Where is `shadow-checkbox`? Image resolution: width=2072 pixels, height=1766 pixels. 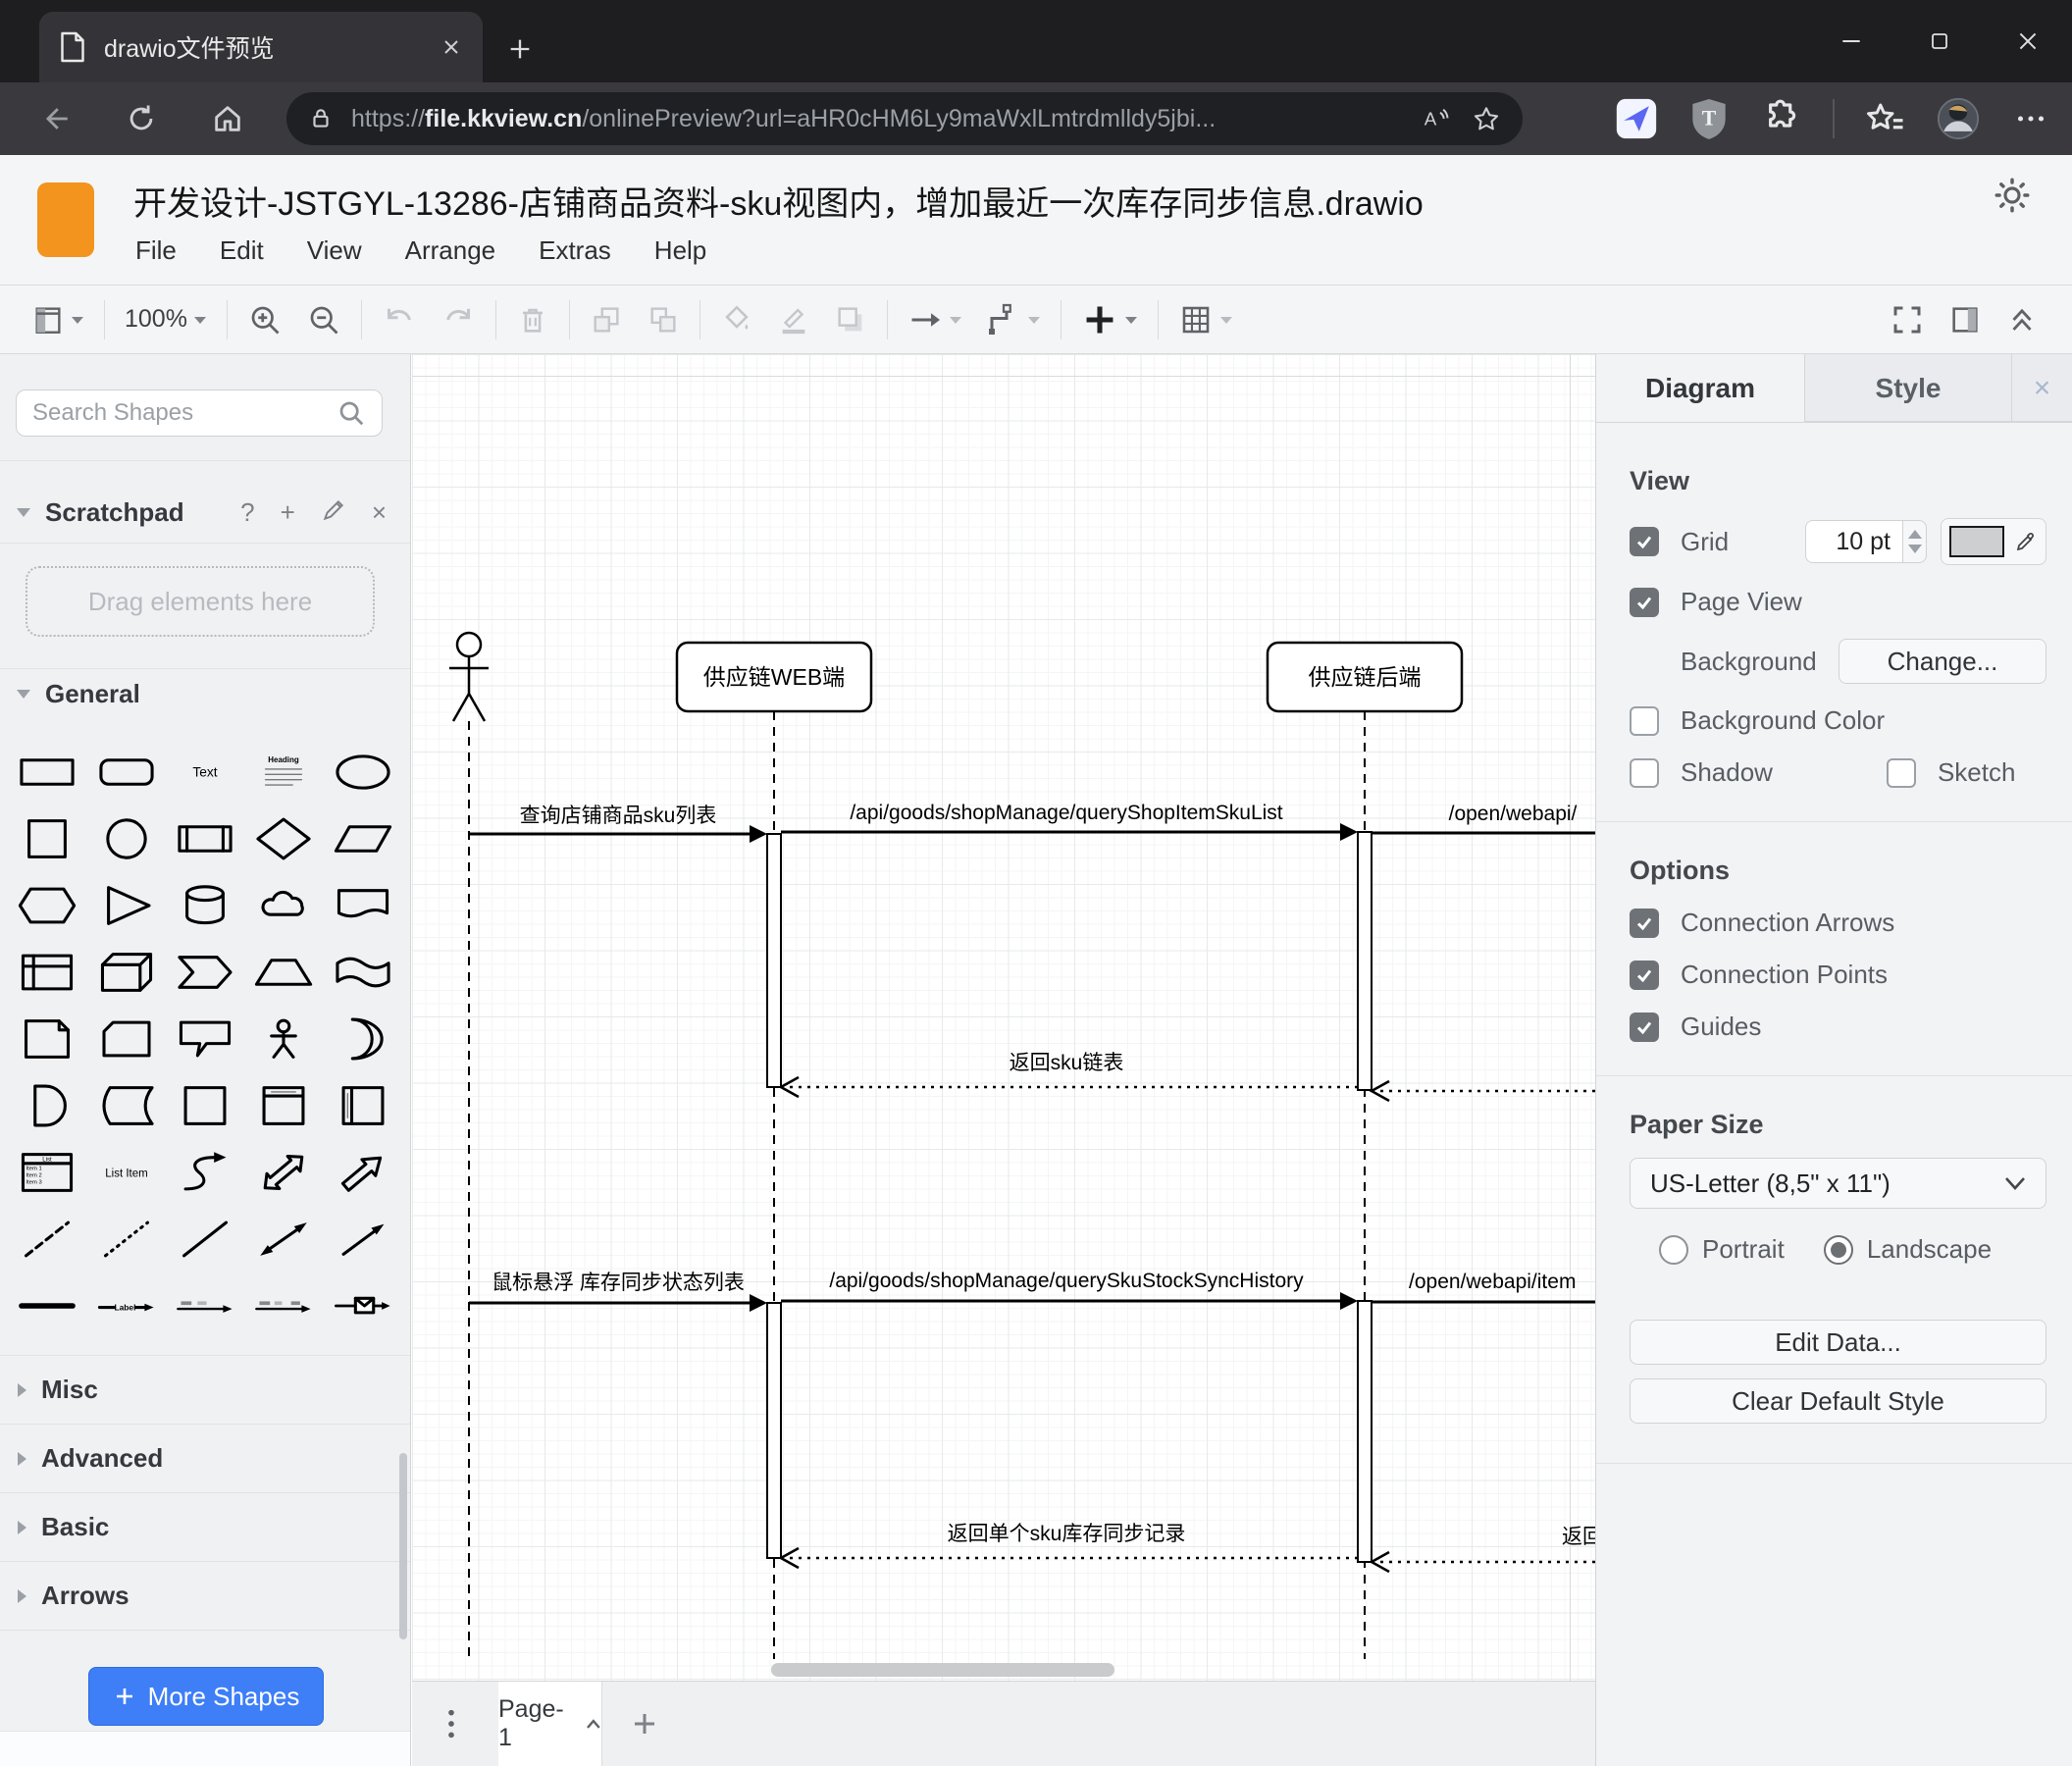 shadow-checkbox is located at coordinates (1644, 772).